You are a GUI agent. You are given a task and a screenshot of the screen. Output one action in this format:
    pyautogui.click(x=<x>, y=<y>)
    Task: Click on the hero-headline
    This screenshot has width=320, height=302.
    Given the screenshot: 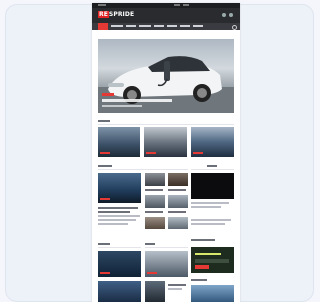 What is the action you would take?
    pyautogui.click(x=137, y=100)
    